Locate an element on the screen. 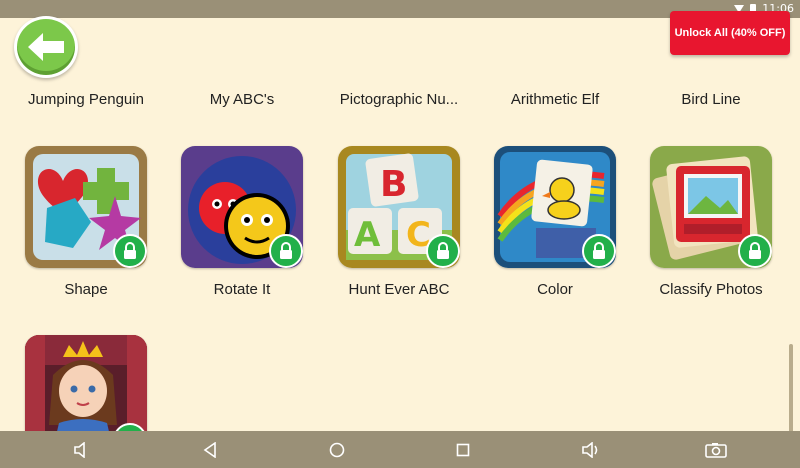  nav-recents-button is located at coordinates (463, 449).